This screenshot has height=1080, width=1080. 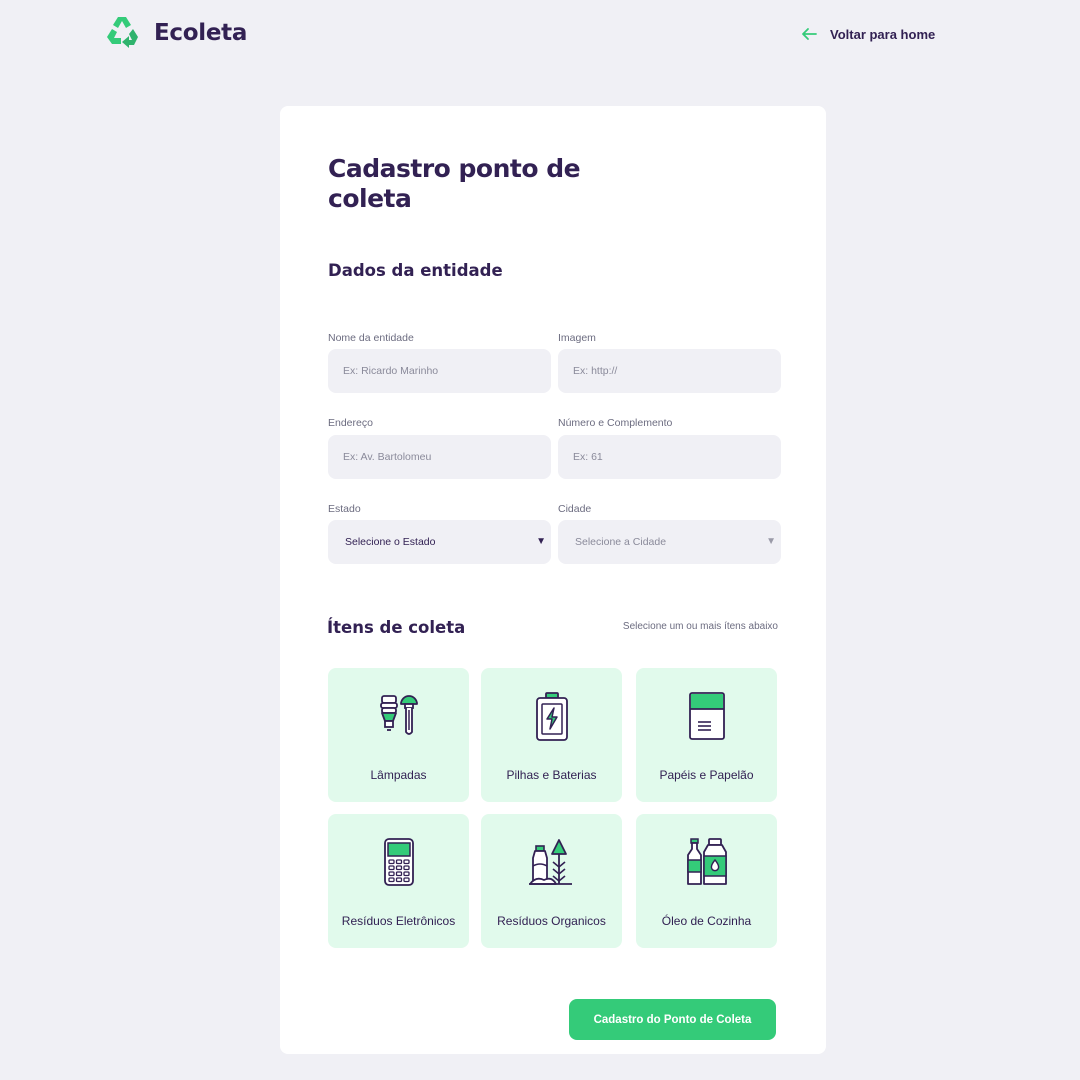 What do you see at coordinates (540, 35) in the screenshot?
I see `header: Ecoleta Voltar para home` at bounding box center [540, 35].